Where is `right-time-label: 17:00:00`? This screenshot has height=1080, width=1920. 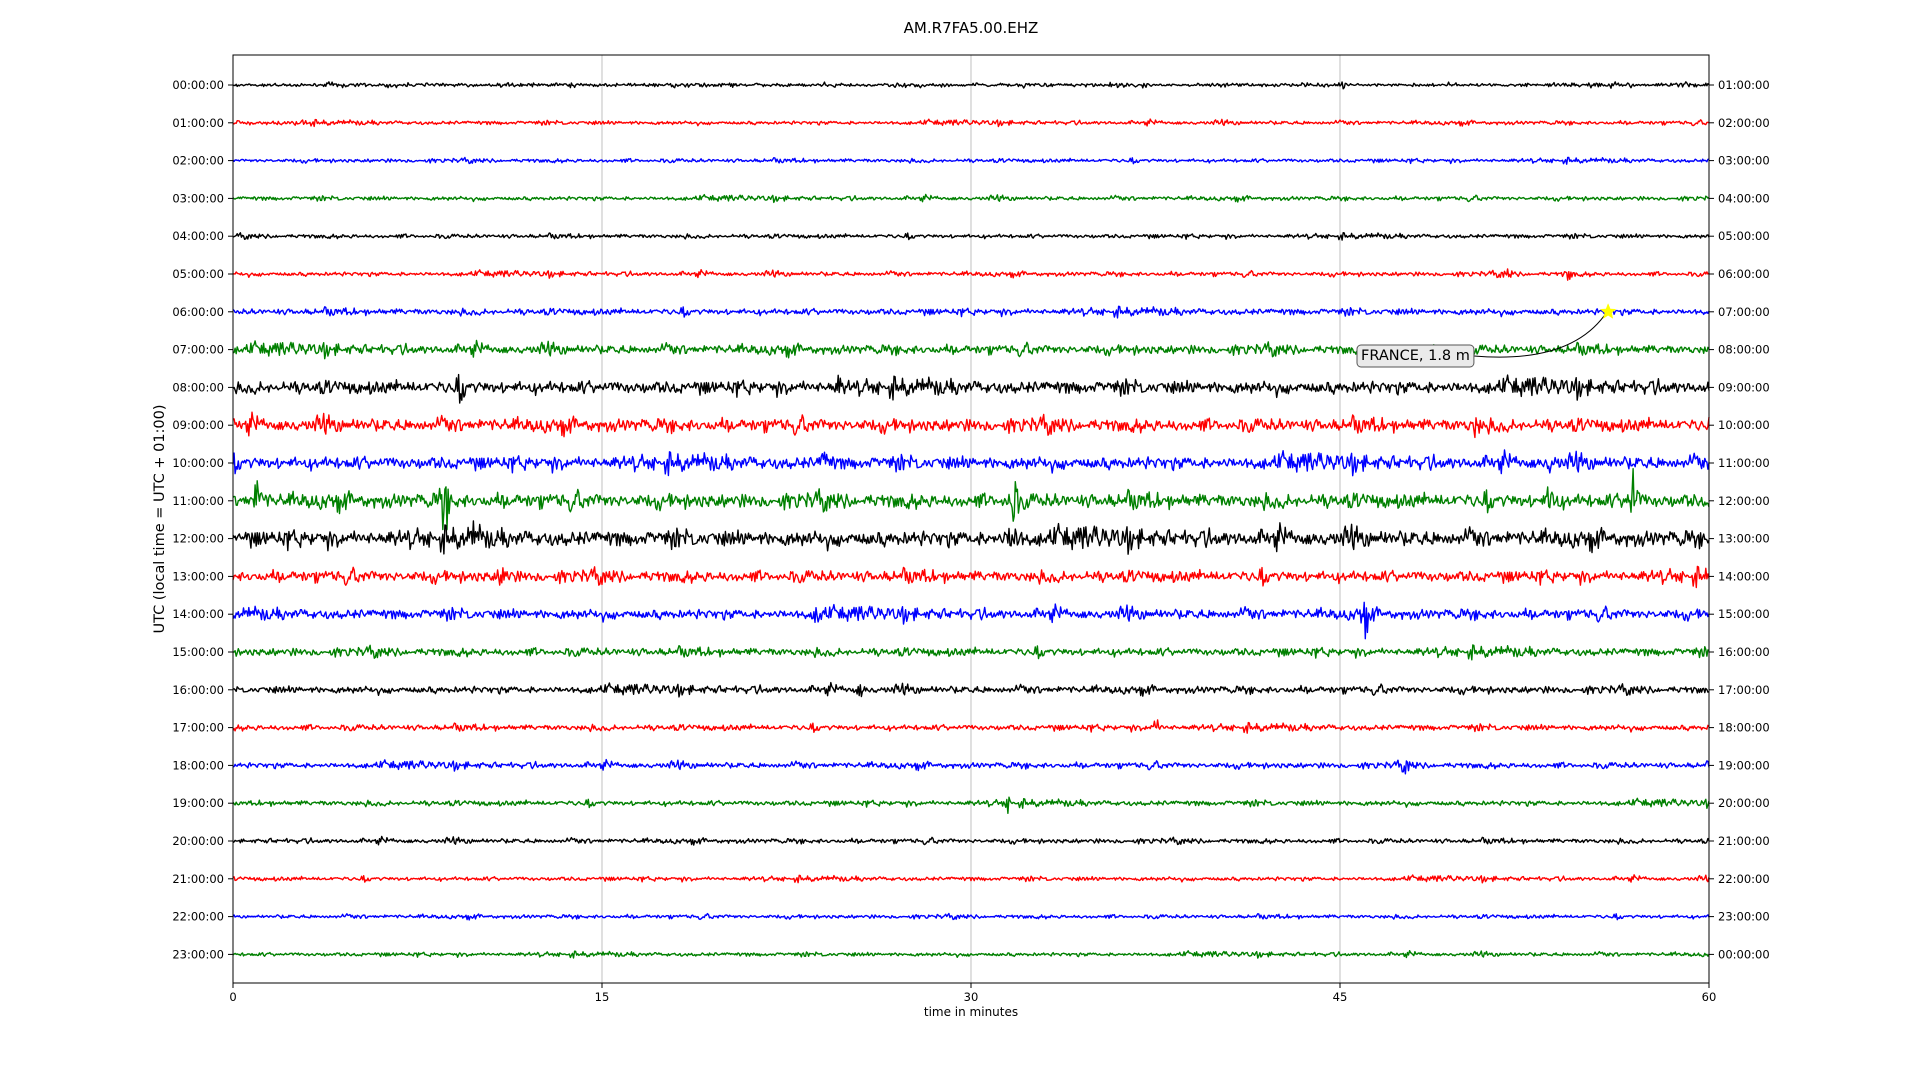 right-time-label: 17:00:00 is located at coordinates (1744, 690).